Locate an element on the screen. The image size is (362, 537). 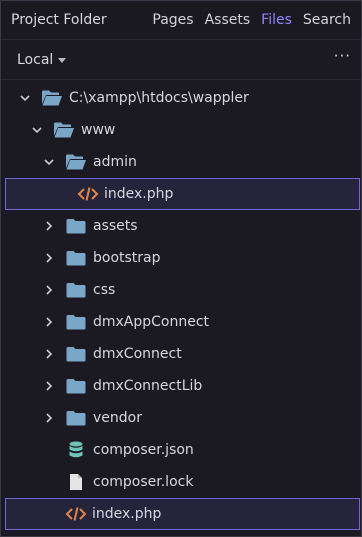
tree-row-composer-json: composer.json is located at coordinates (181, 450).